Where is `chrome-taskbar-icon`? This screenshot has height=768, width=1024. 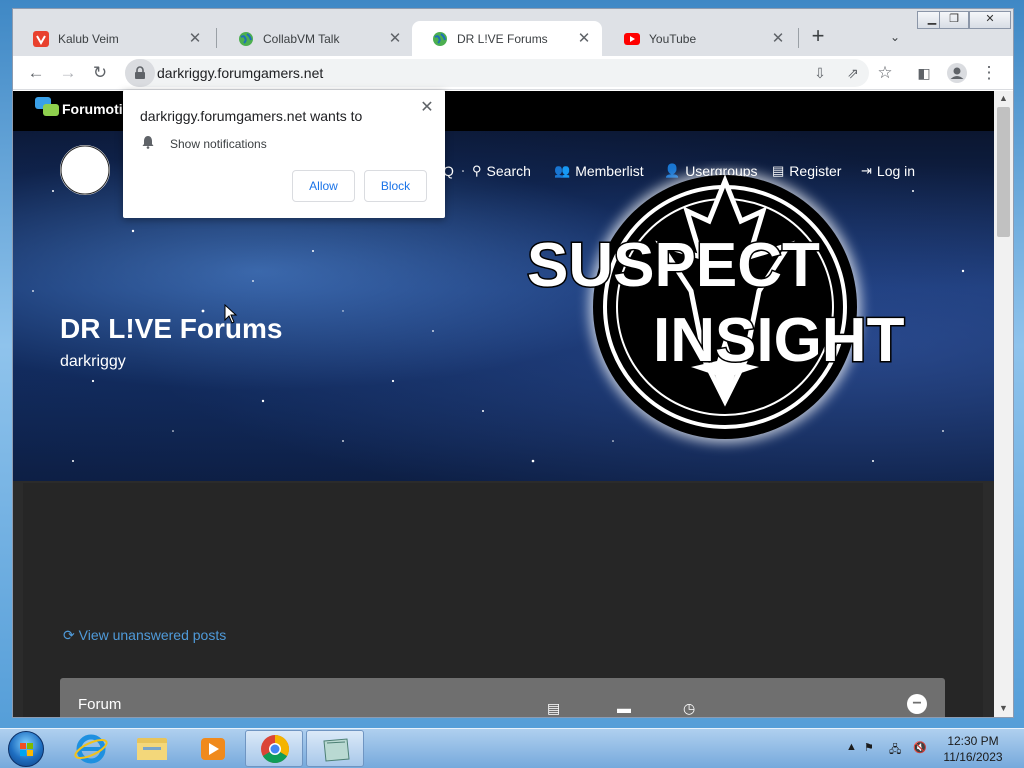
chrome-taskbar-icon is located at coordinates (274, 748).